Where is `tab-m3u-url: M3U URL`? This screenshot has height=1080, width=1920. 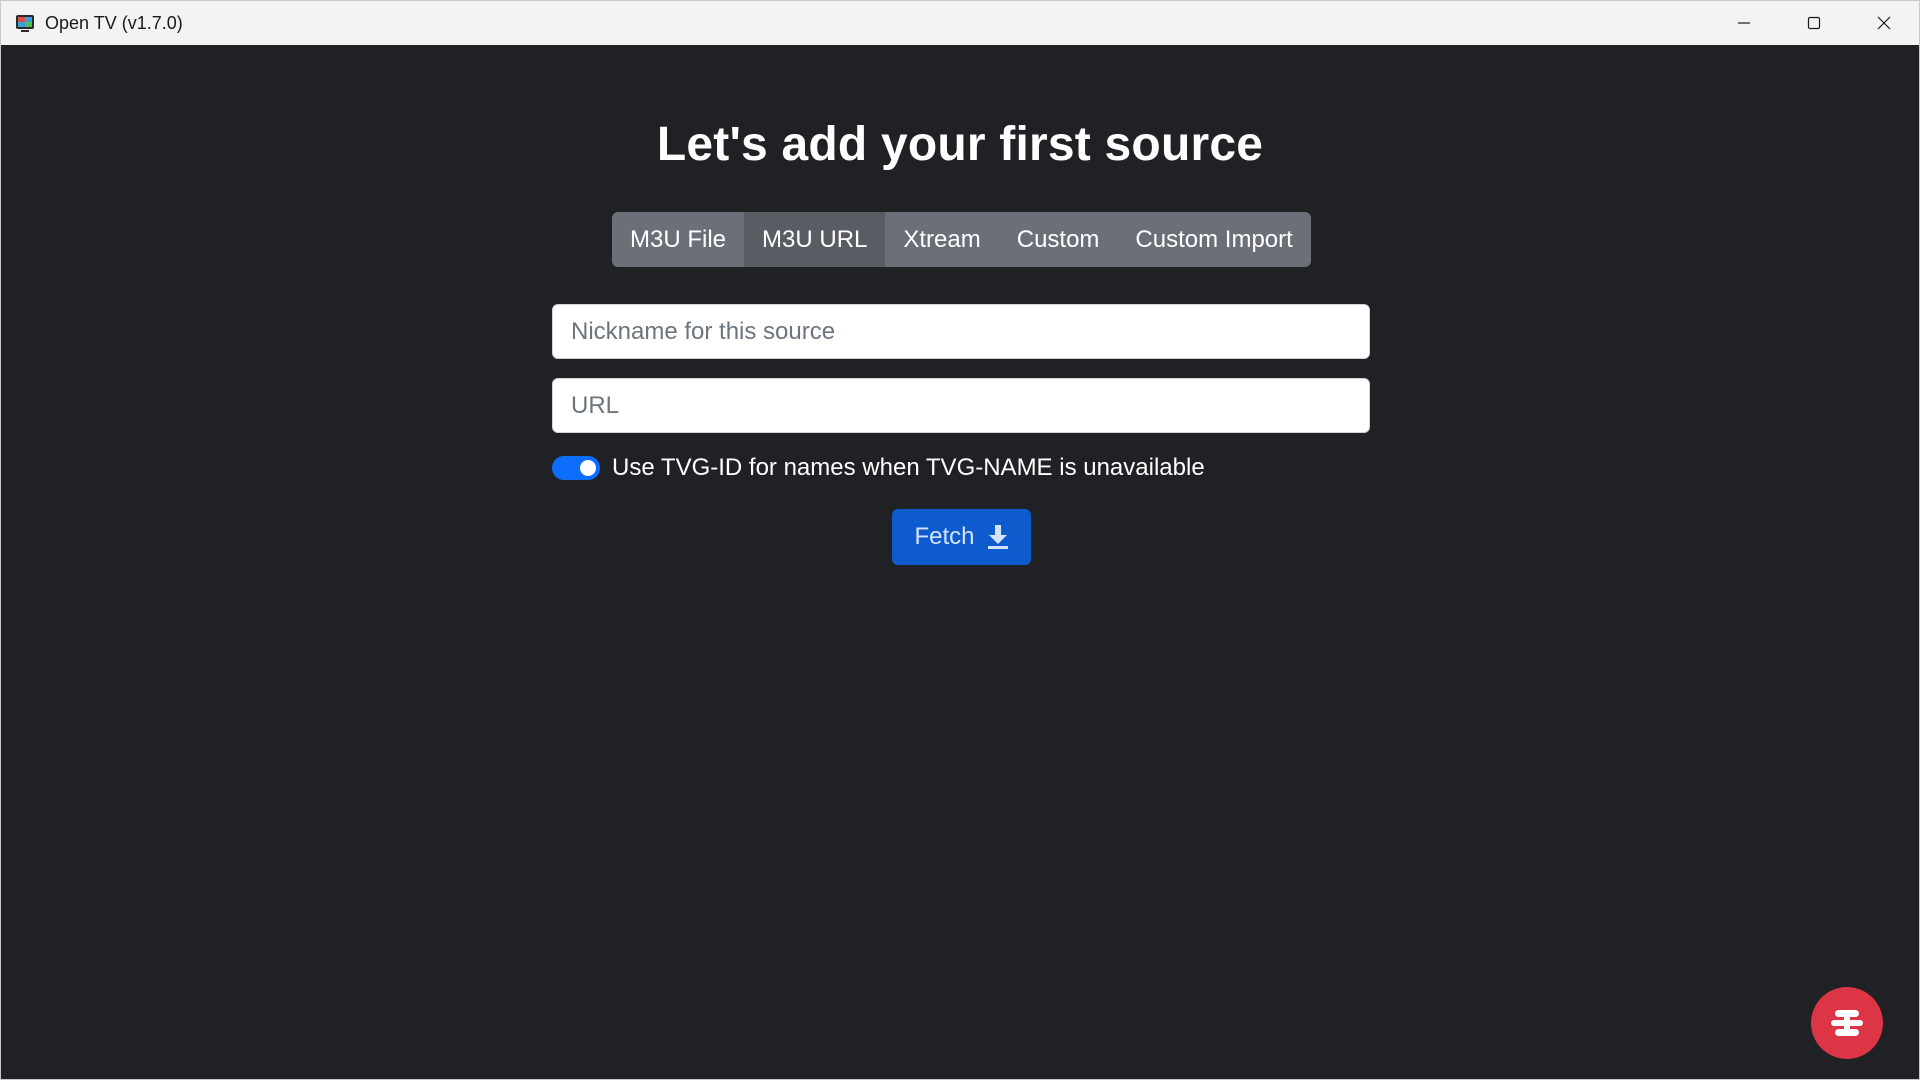
tab-m3u-url: M3U URL is located at coordinates (815, 239).